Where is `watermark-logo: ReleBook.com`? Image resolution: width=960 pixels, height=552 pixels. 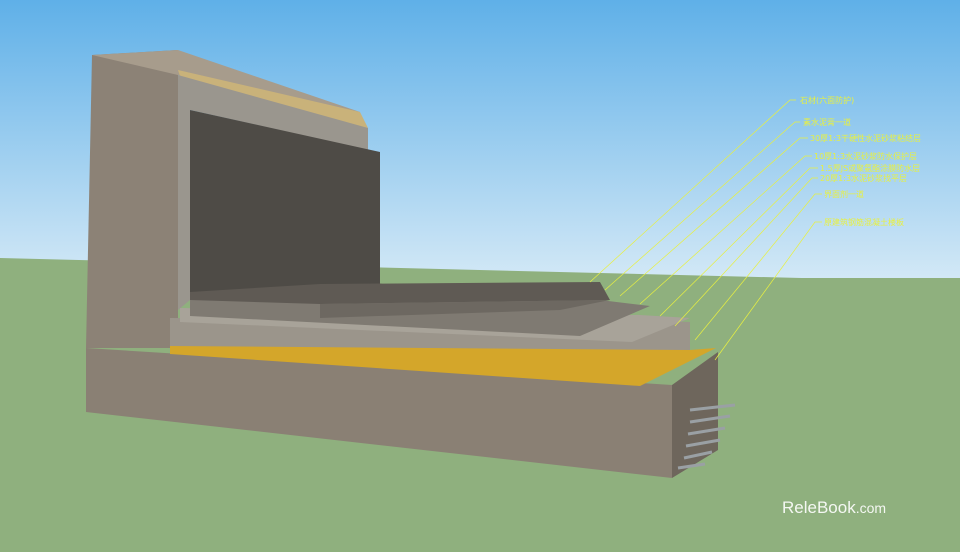
watermark-logo: ReleBook.com is located at coordinates (834, 508).